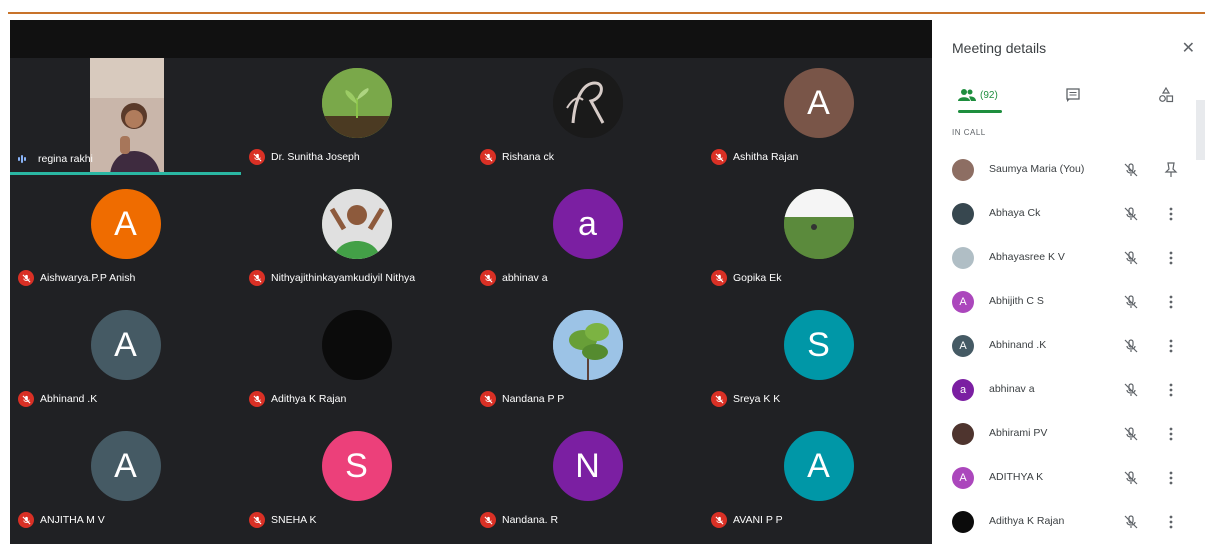 The image size is (1205, 544). I want to click on participant-name: SNEHA K, so click(294, 520).